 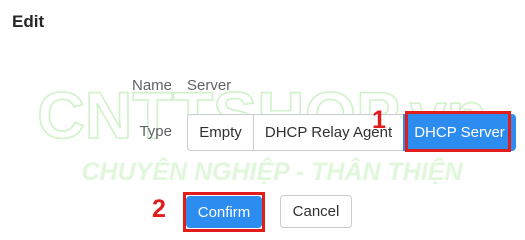 What do you see at coordinates (379, 120) in the screenshot?
I see `annotation-step-1: 1` at bounding box center [379, 120].